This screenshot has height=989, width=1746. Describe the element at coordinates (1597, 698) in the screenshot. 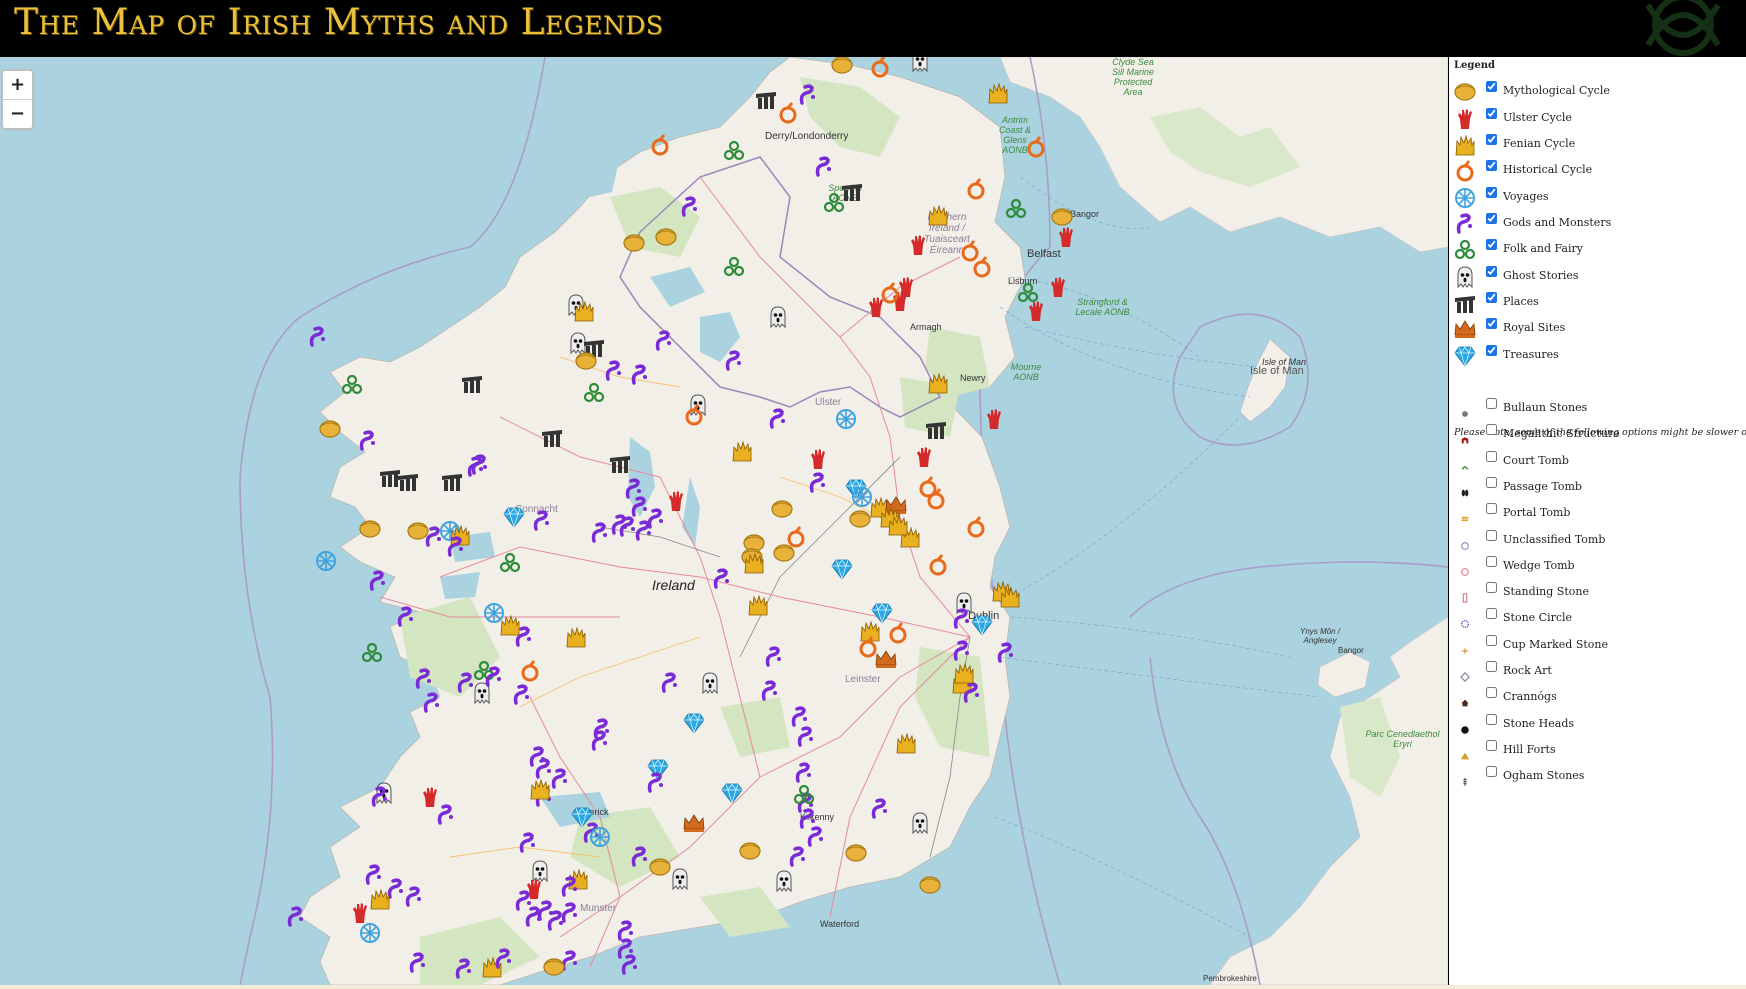

I see `legend-row-crann-gs: Crannógs` at that location.